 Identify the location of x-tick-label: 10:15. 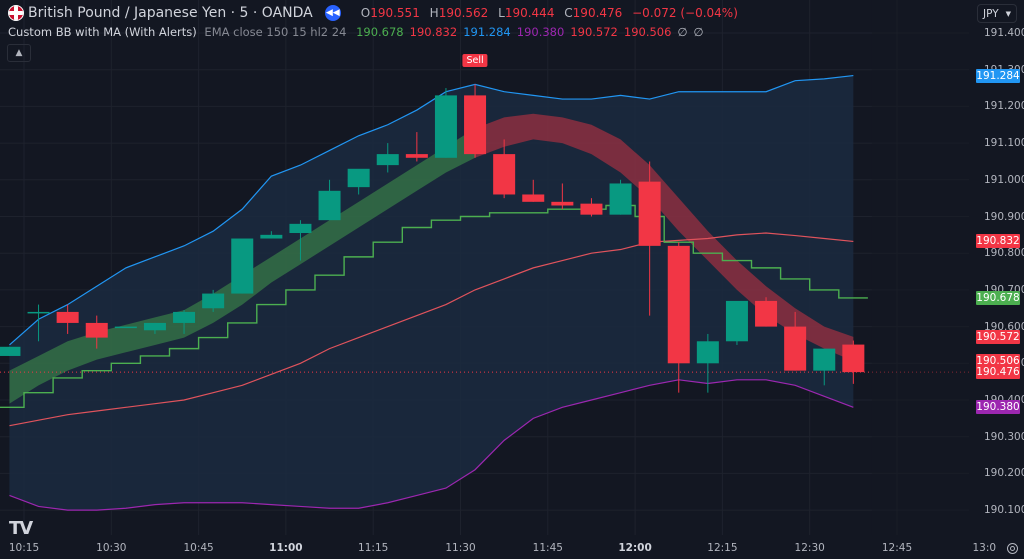
(24, 548).